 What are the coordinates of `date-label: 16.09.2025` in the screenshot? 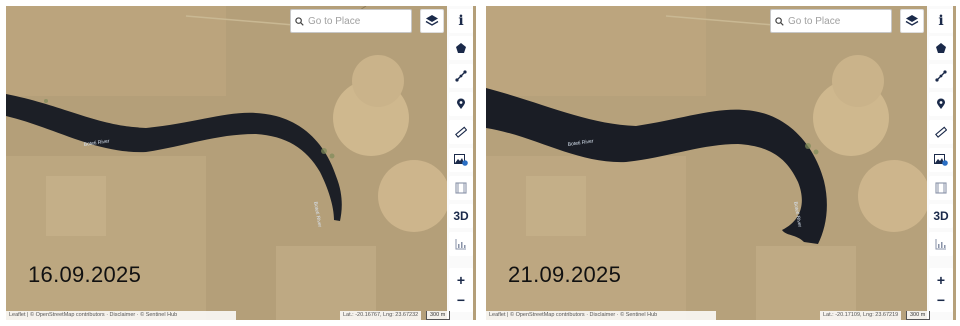 It's located at (85, 274).